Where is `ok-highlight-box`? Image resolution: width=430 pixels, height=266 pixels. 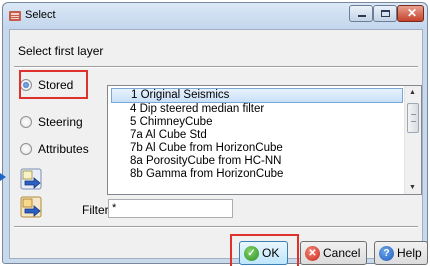 ok-highlight-box is located at coordinates (264, 250).